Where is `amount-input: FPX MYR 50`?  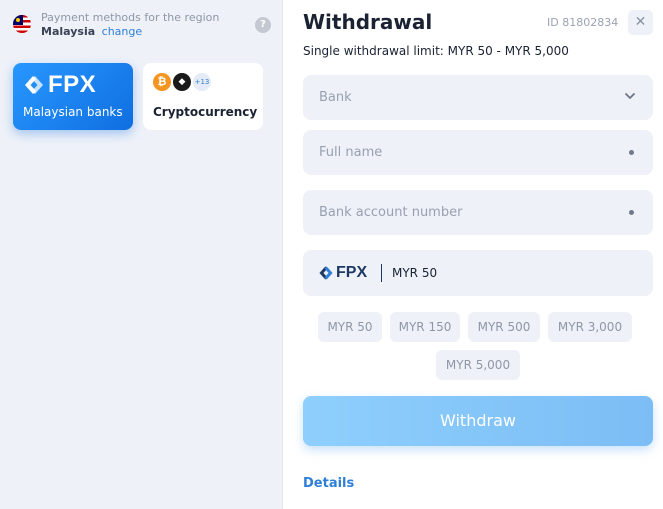
amount-input: FPX MYR 50 is located at coordinates (478, 273).